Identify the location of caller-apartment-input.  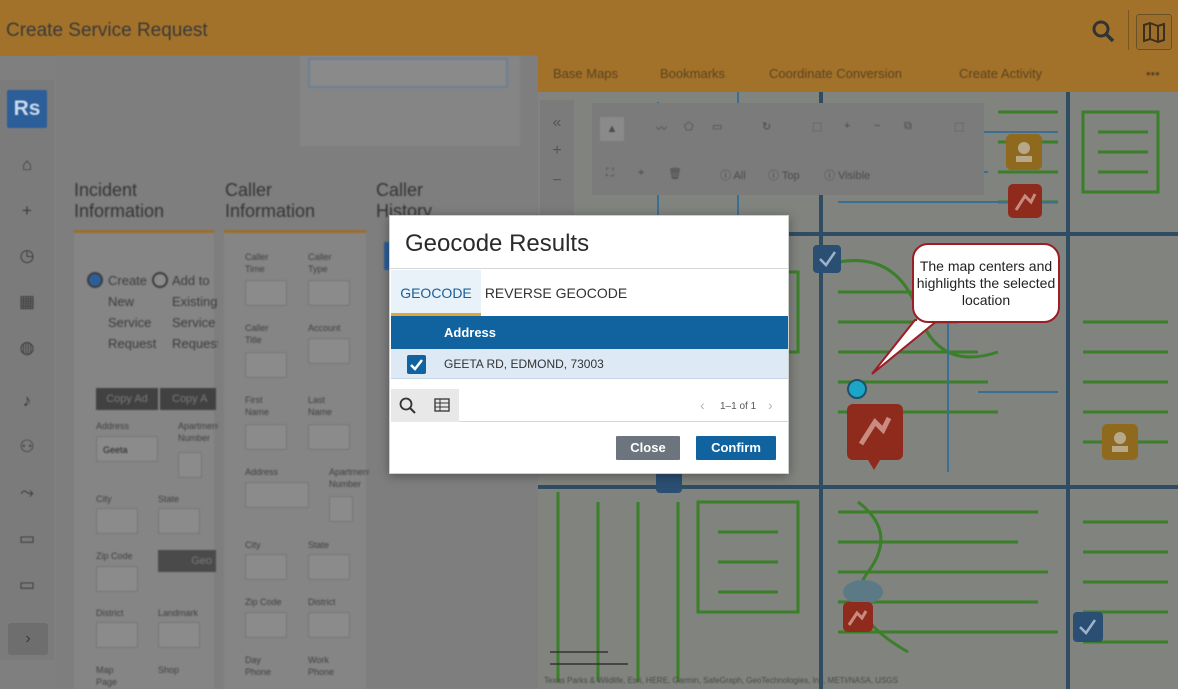
(341, 509).